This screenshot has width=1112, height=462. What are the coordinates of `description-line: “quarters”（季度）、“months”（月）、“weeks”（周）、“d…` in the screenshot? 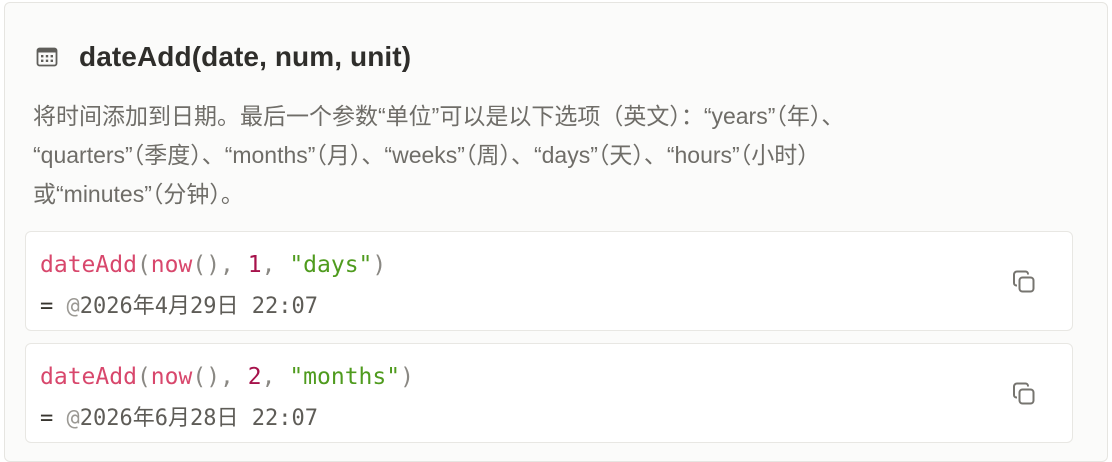 It's located at (427, 155).